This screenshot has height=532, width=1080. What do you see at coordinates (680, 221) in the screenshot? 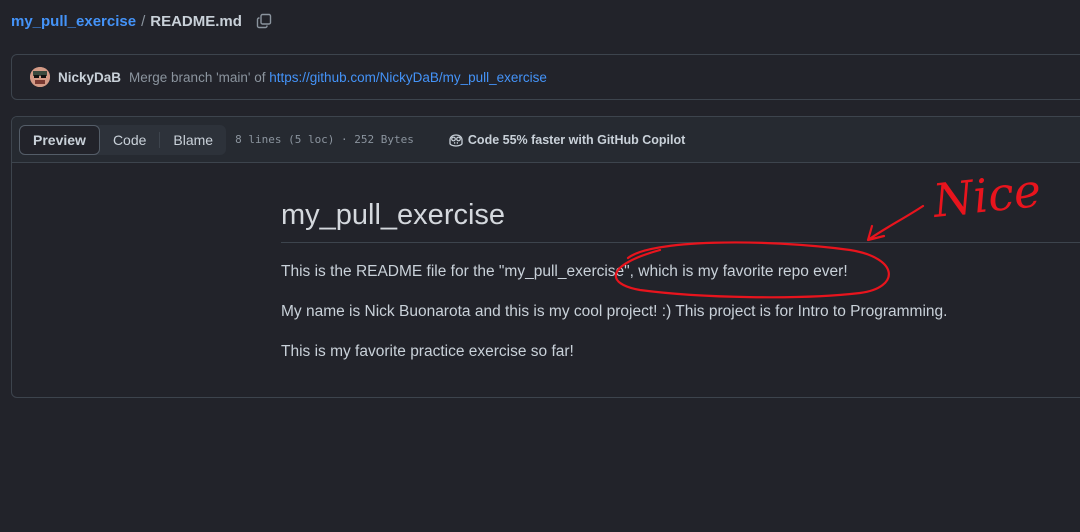
I see `readme-title: my_pull_exercise` at bounding box center [680, 221].